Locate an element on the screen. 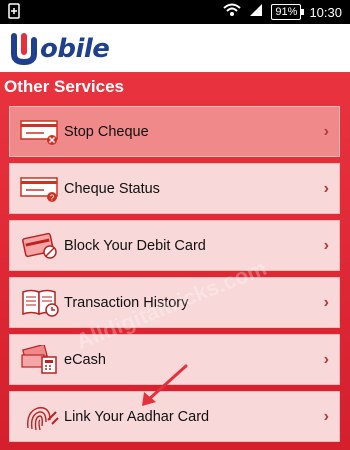 This screenshot has height=450, width=350. cheque-cancel-icon is located at coordinates (40, 132).